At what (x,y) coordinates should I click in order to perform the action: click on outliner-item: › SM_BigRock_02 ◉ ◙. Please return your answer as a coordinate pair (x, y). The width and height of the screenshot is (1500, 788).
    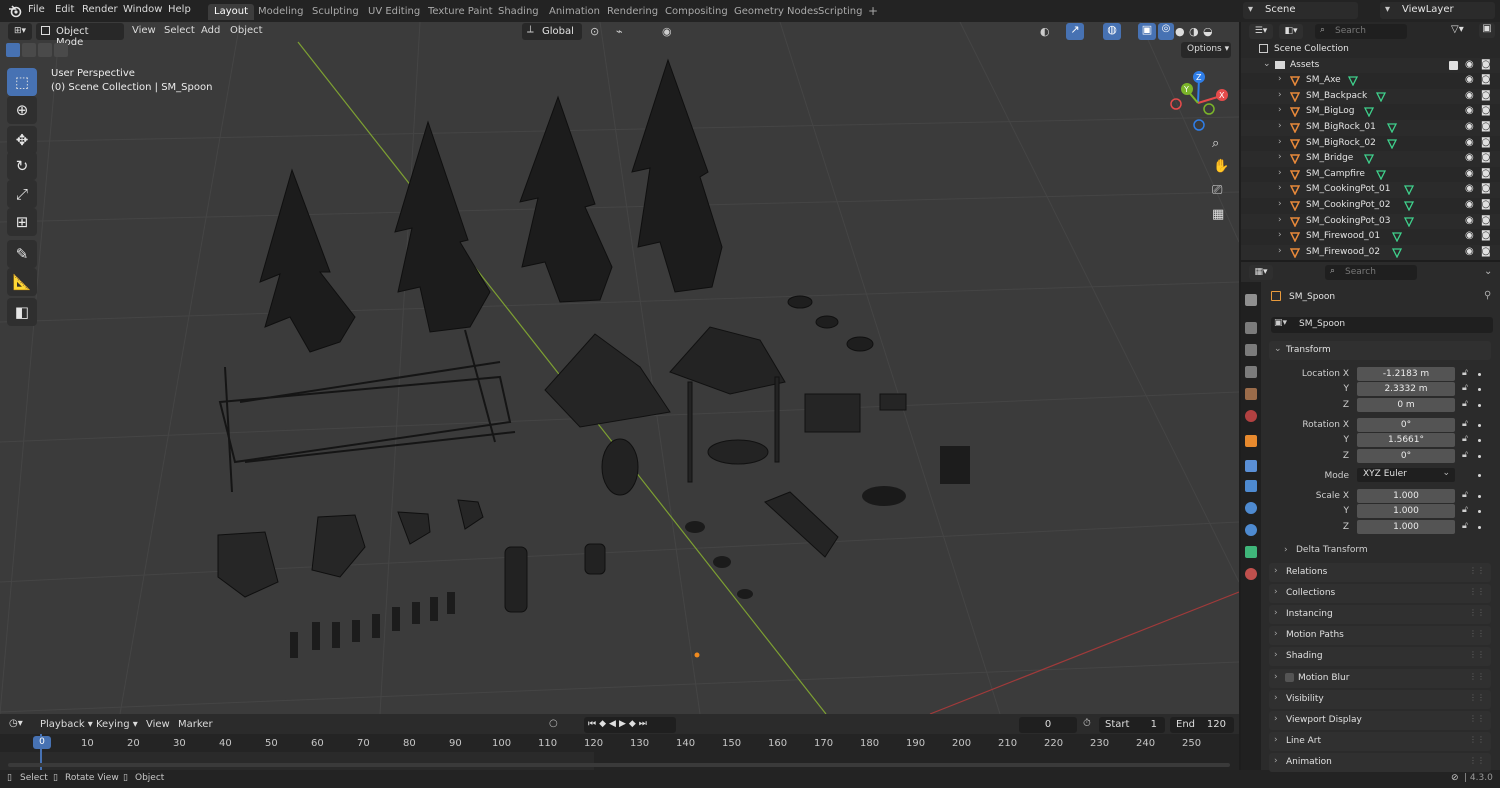
    Looking at the image, I should click on (1370, 144).